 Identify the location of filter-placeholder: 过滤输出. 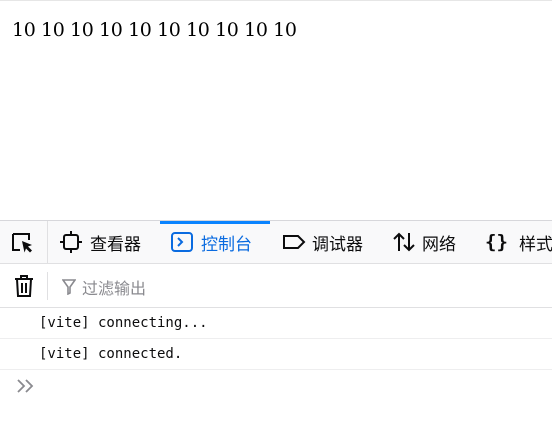
(114, 288).